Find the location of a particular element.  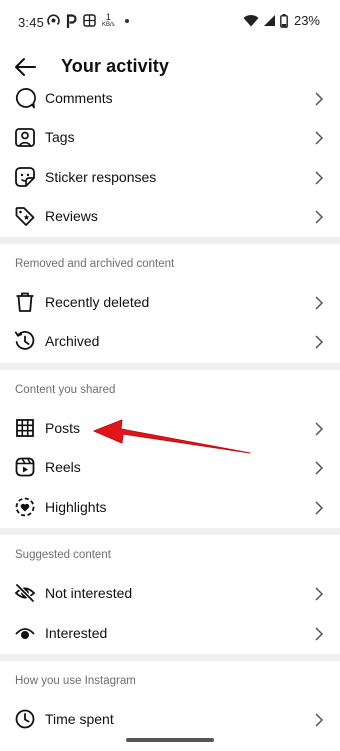

status-bar: 3:45 1 KB/s 23% is located at coordinates (170, 22).